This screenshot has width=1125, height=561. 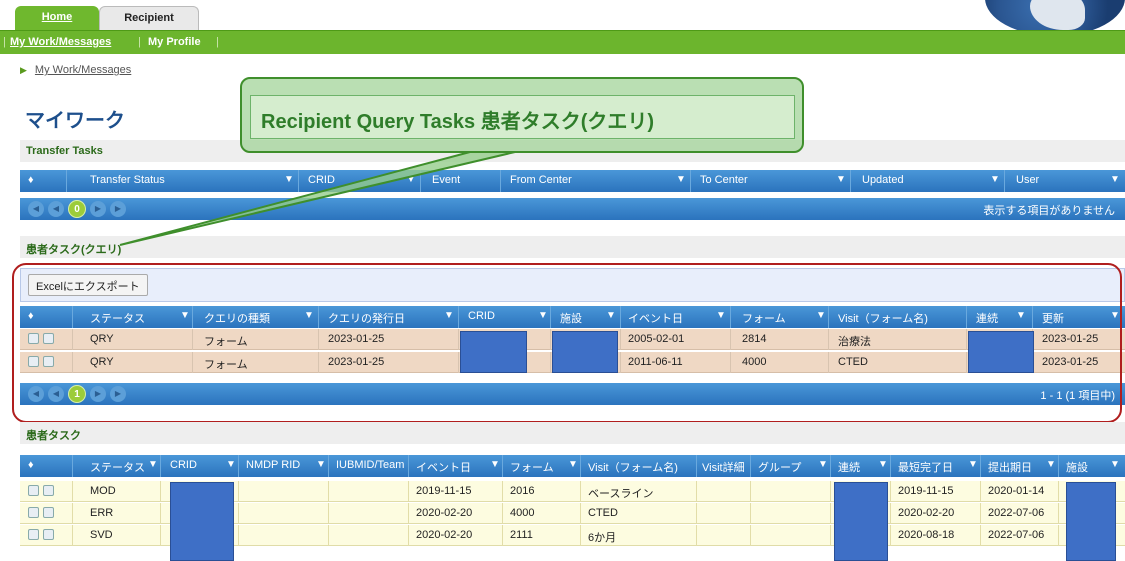 I want to click on callout-text: Recipient Query Tasks 患者タスク(クエリ), so click(x=522, y=117).